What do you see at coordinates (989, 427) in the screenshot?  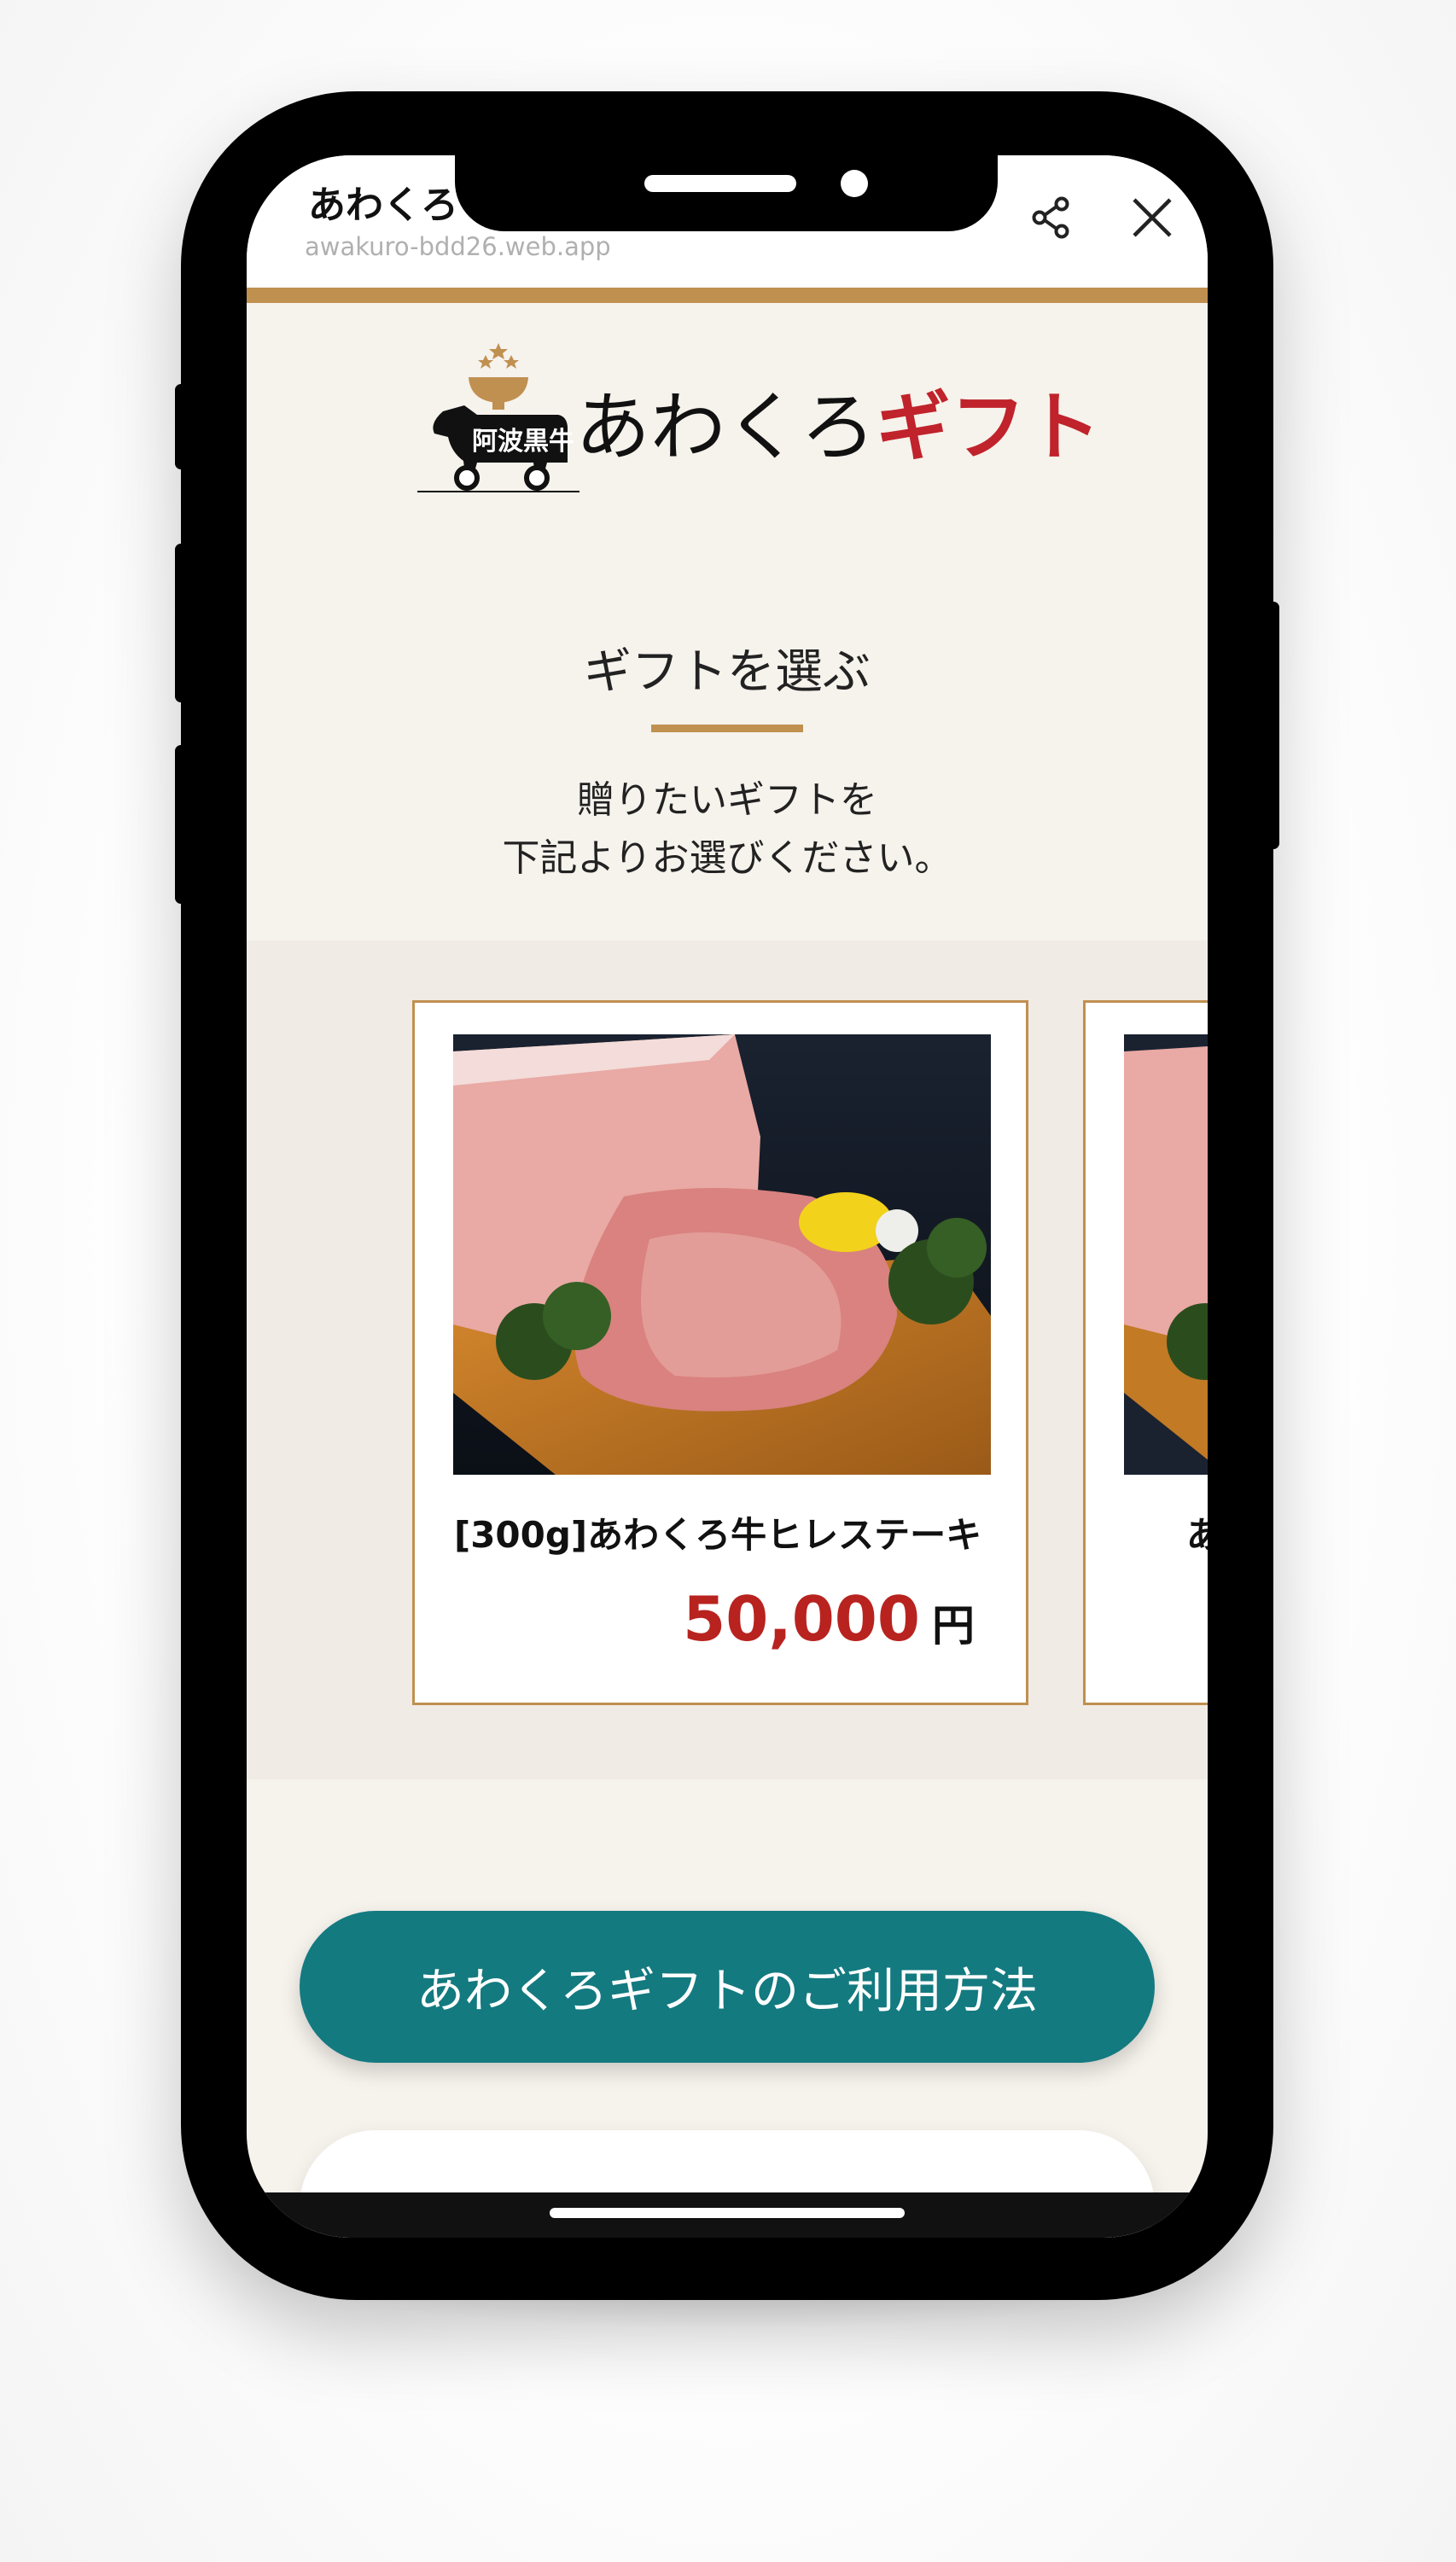 I see `brand-name-accent: ギフト` at bounding box center [989, 427].